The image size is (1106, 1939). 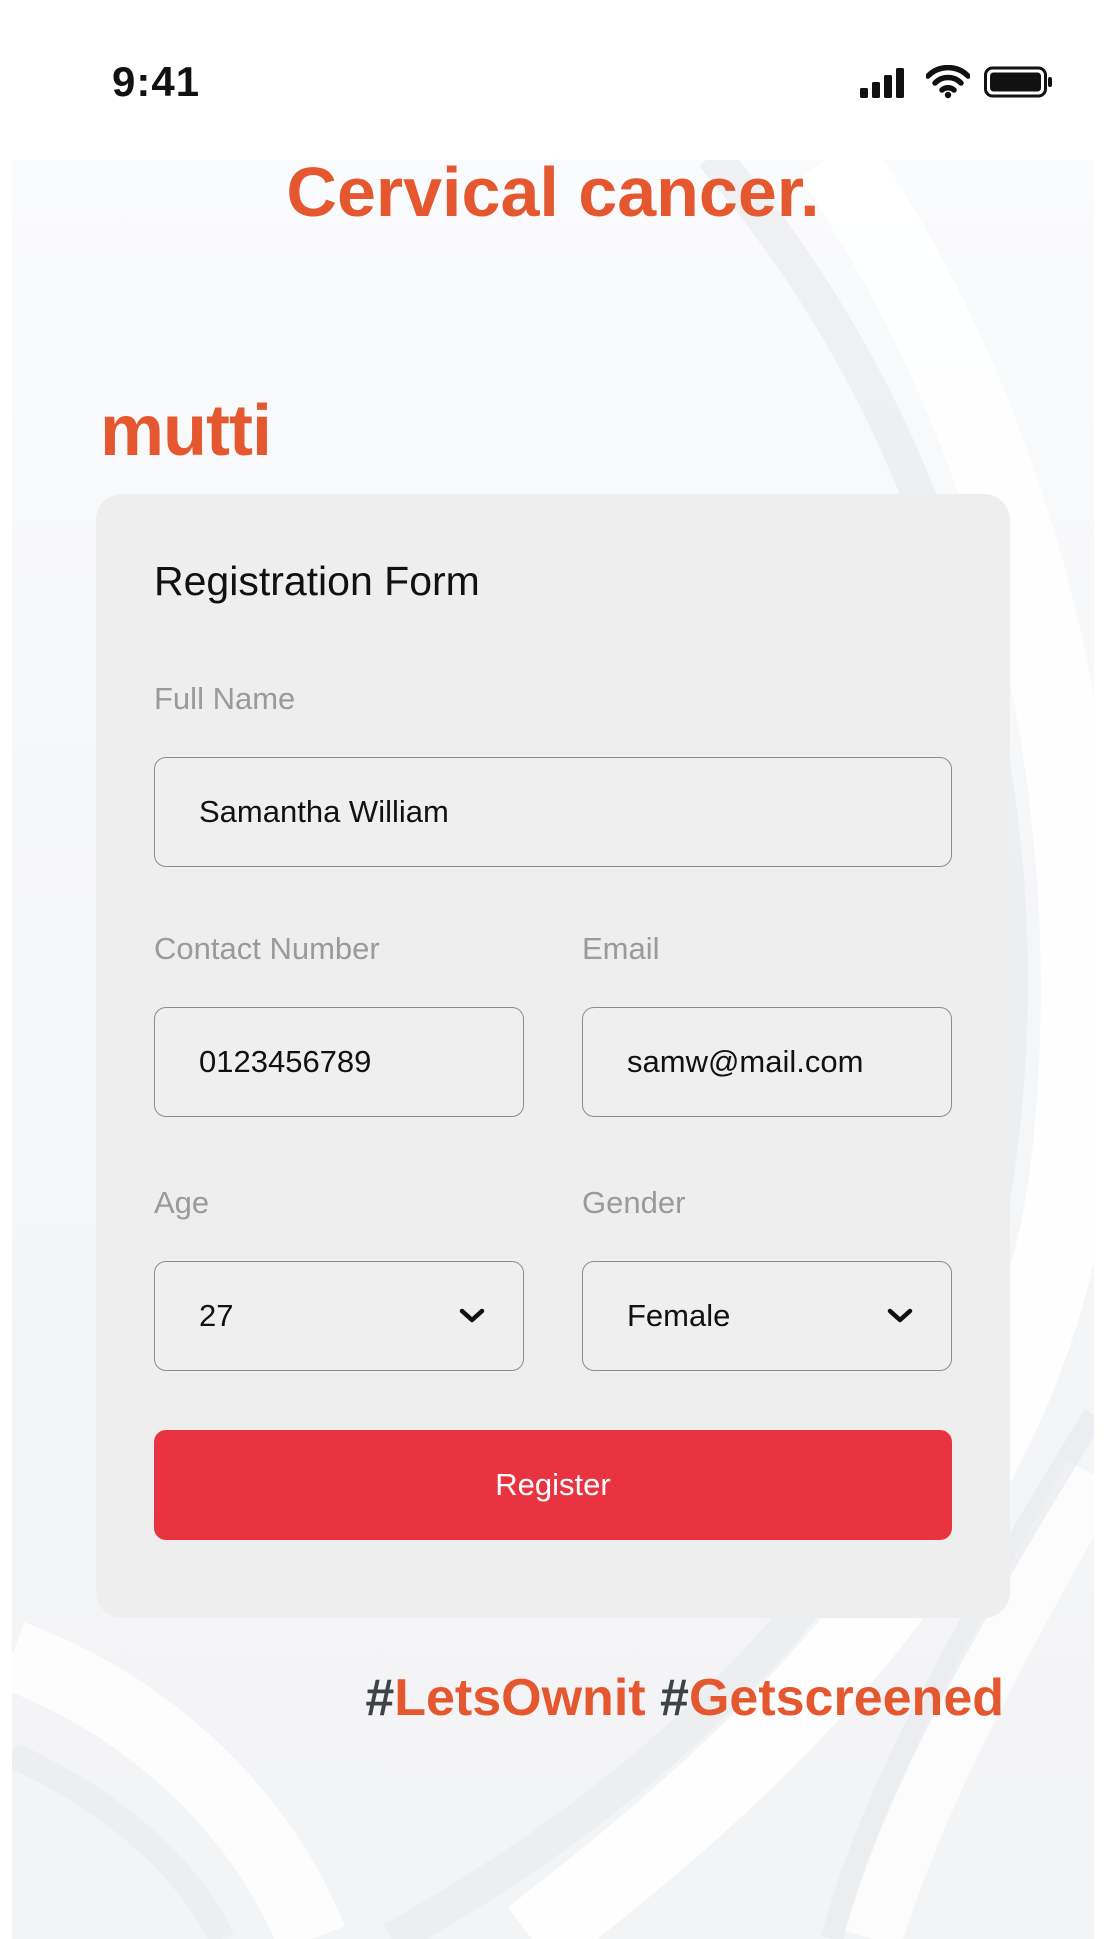 I want to click on contact-number-label: Contact Number, so click(x=267, y=948).